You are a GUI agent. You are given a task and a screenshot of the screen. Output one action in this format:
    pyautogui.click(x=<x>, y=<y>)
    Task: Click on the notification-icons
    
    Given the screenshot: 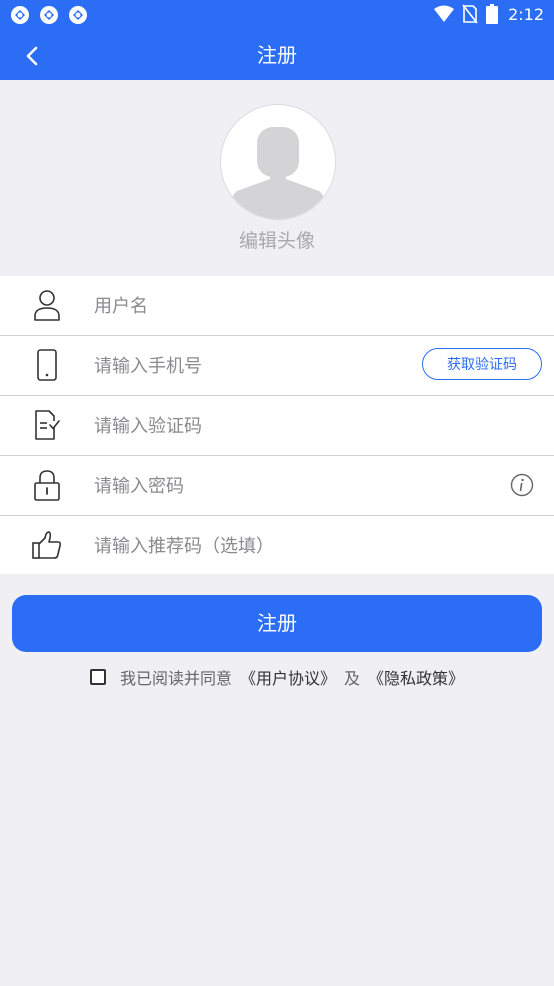 What is the action you would take?
    pyautogui.click(x=49, y=15)
    